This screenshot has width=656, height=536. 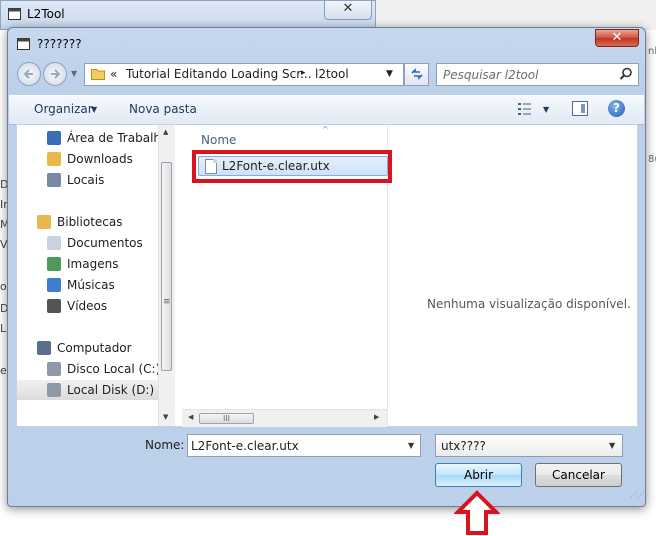 I want to click on close-button: ✕, so click(x=617, y=38).